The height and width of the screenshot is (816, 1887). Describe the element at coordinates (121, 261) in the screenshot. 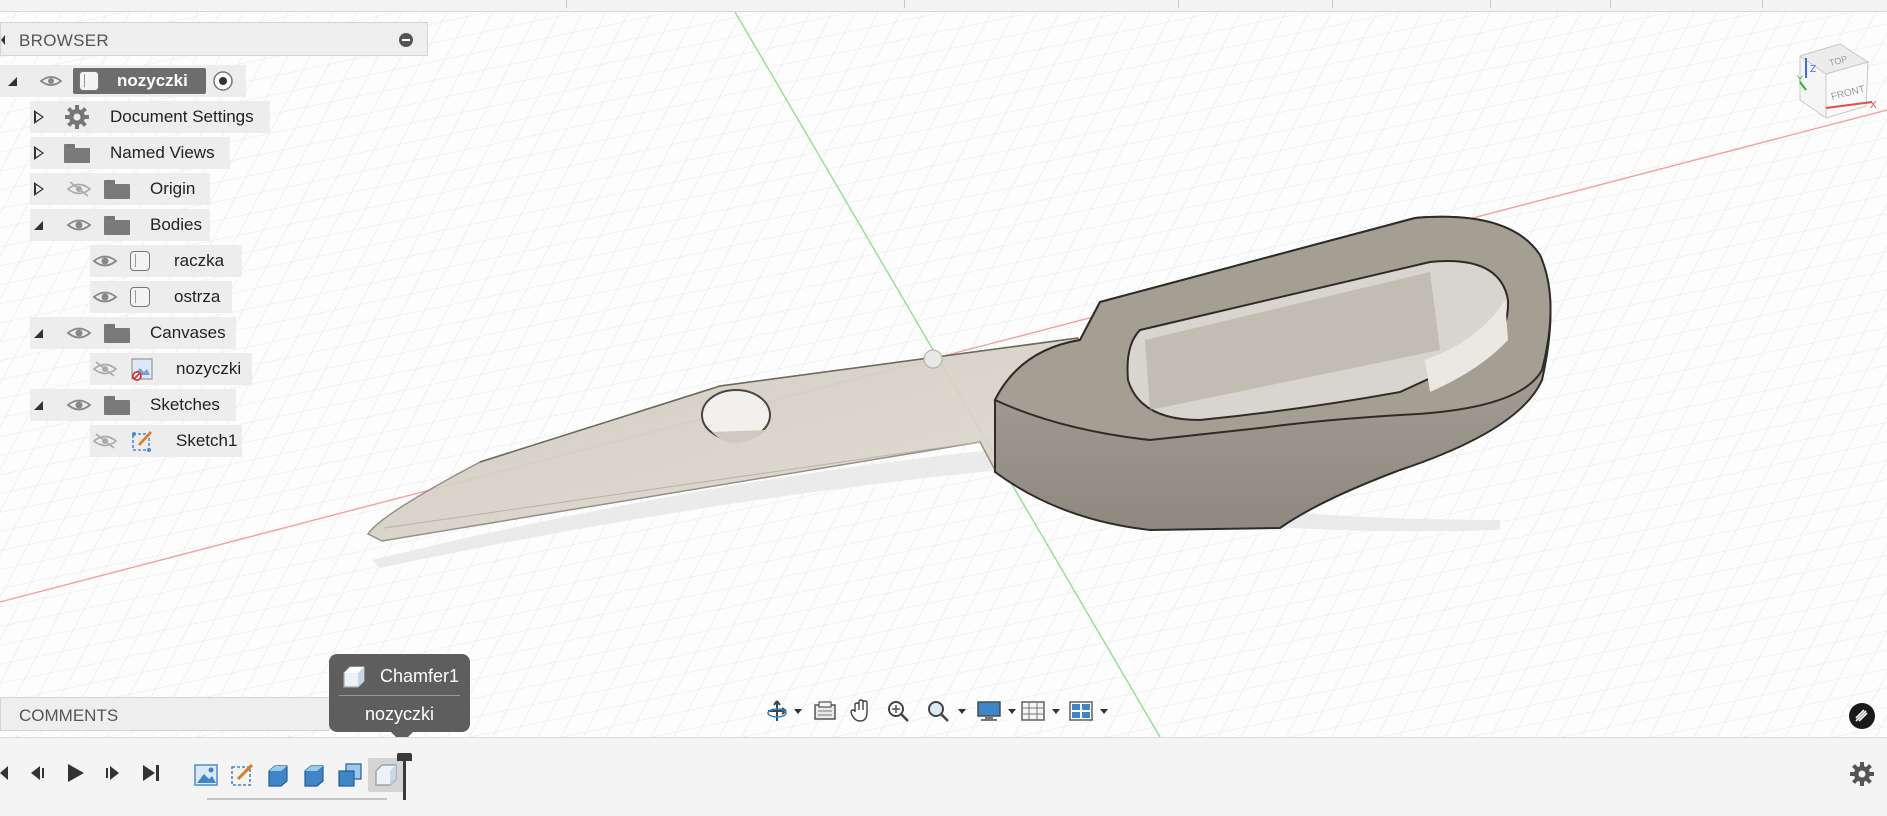

I see `tree-item-body-raczka: raczka` at that location.